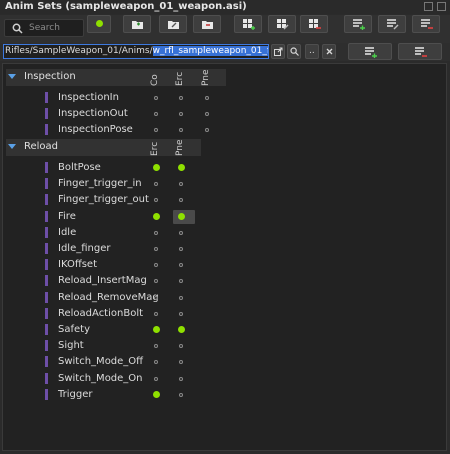  Describe the element at coordinates (99, 24) in the screenshot. I see `status-button` at that location.